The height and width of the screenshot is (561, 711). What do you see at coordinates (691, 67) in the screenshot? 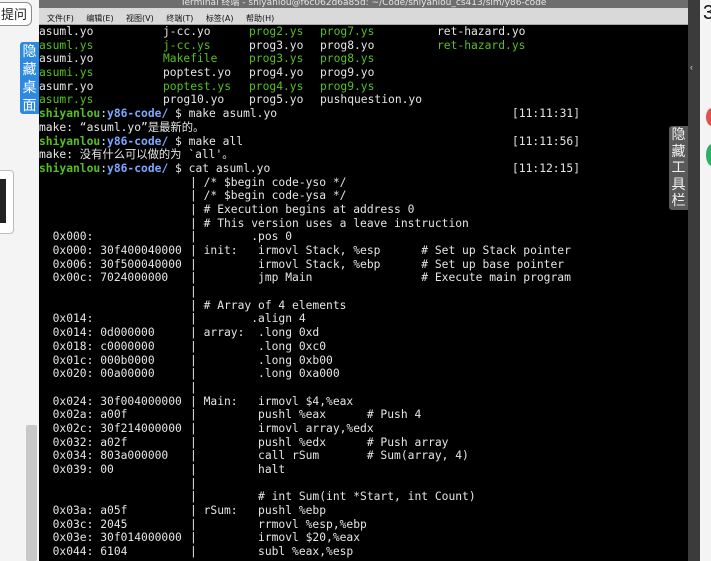
I see `scroll-arrow-icon: ‹` at bounding box center [691, 67].